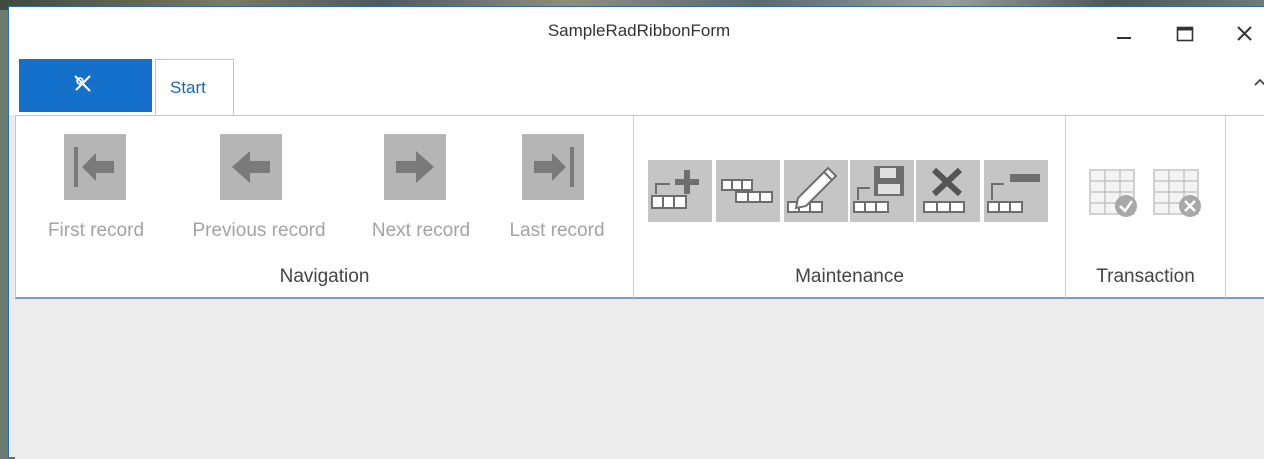 The height and width of the screenshot is (459, 1264). What do you see at coordinates (553, 167) in the screenshot?
I see `last-record-icon` at bounding box center [553, 167].